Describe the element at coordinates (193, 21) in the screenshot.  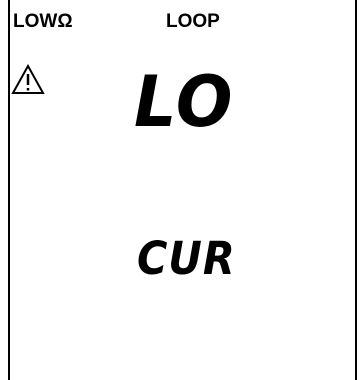
I see `mode-label-loop: LOOP` at that location.